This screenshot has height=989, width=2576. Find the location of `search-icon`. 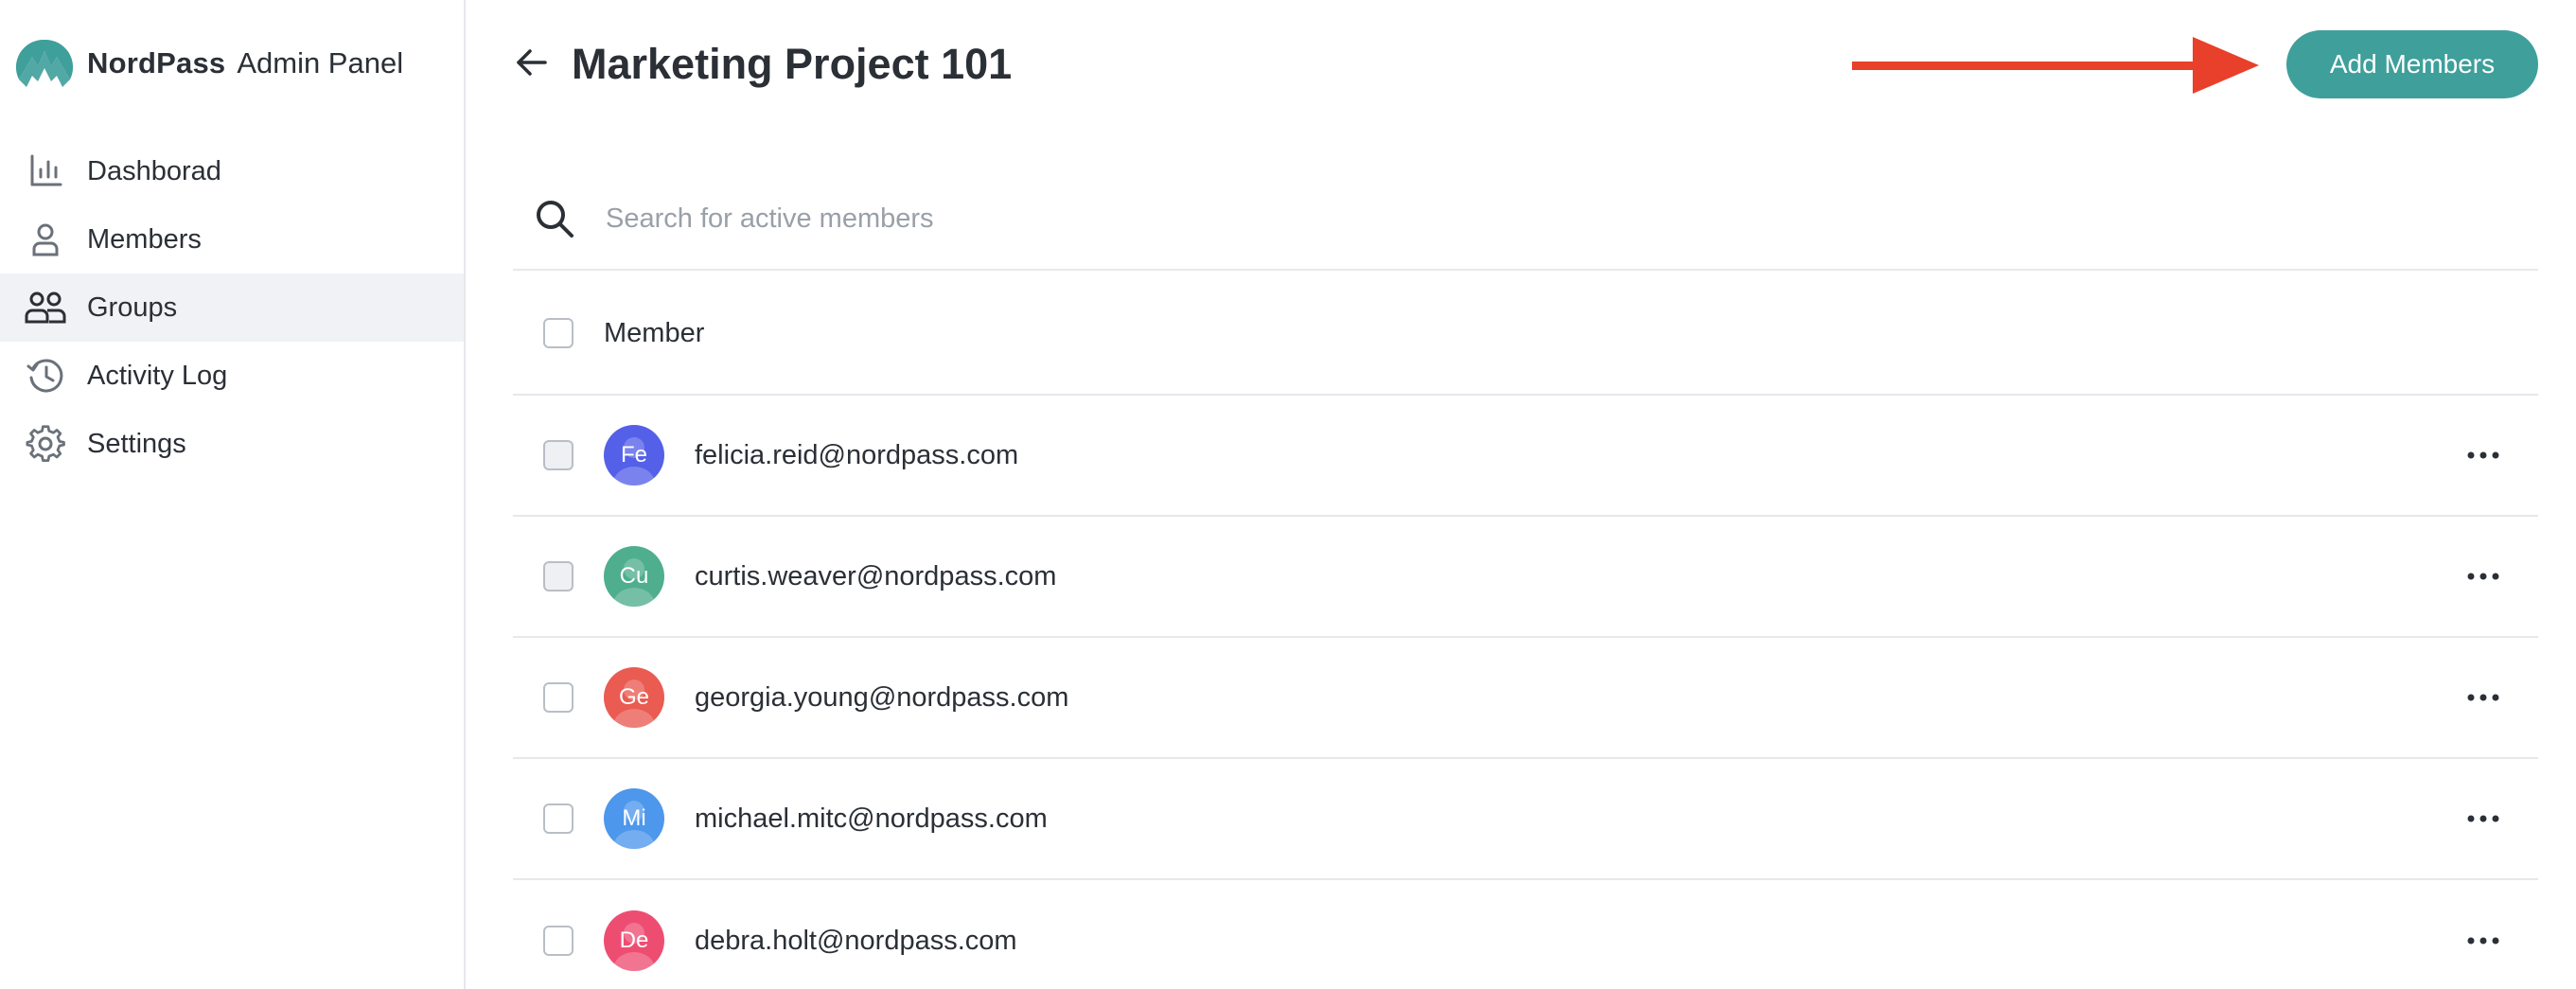

search-icon is located at coordinates (555, 219).